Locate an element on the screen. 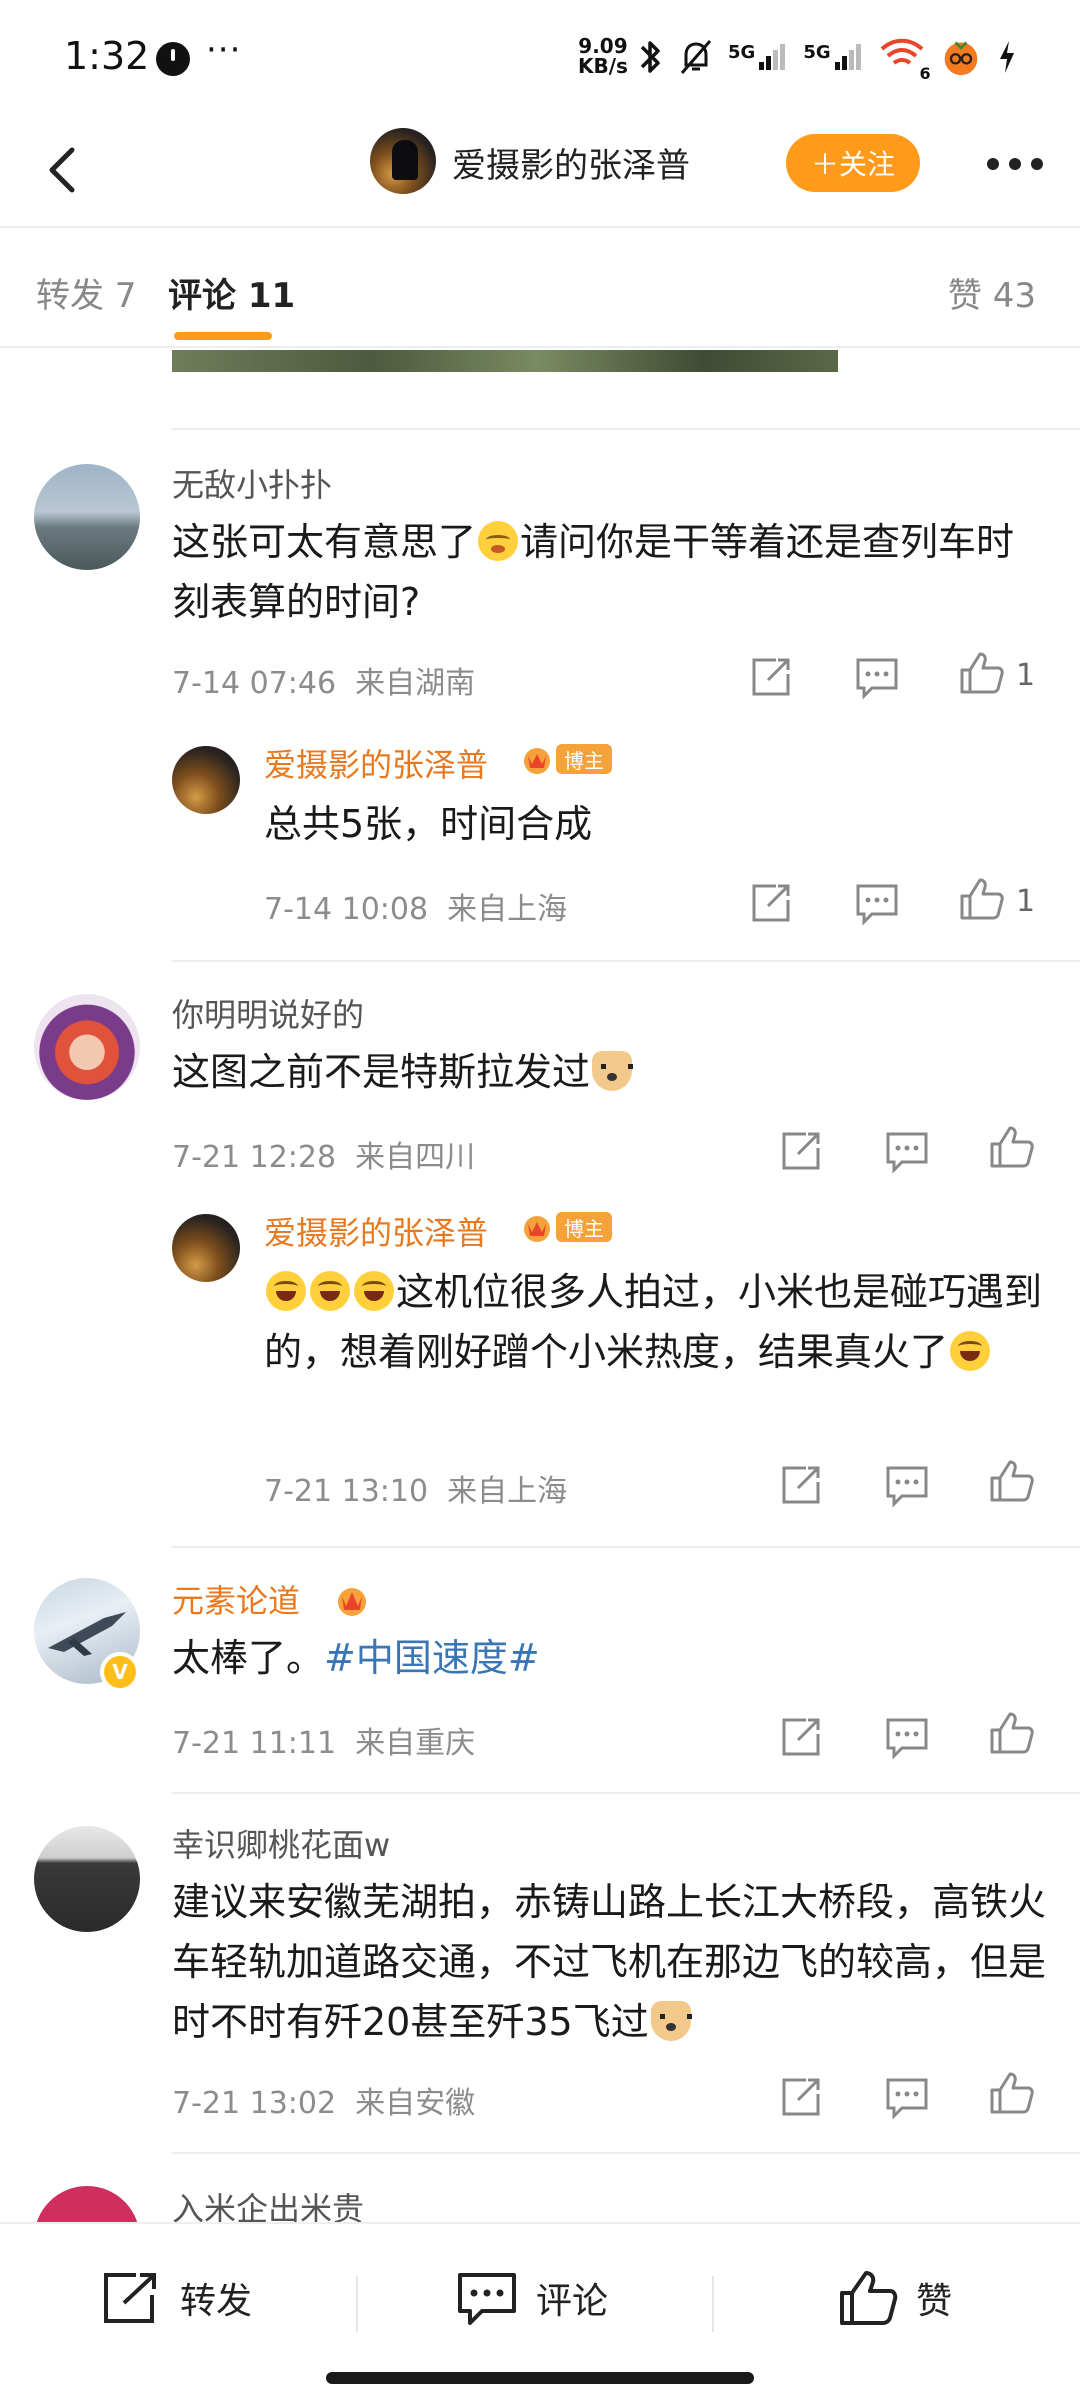 The image size is (1080, 2400). signal-group-2: 5G is located at coordinates (833, 57).